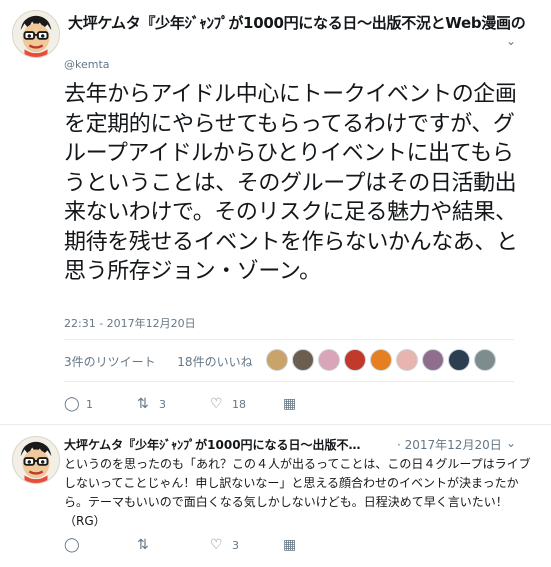  What do you see at coordinates (130, 323) in the screenshot?
I see `tweet-timestamp: 22:31 - 2017年12月20日` at bounding box center [130, 323].